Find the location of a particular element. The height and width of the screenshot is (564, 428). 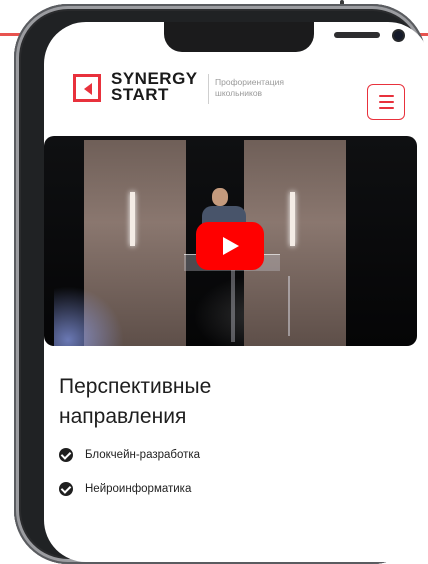

section-title: Перспективные направления is located at coordinates (229, 402).